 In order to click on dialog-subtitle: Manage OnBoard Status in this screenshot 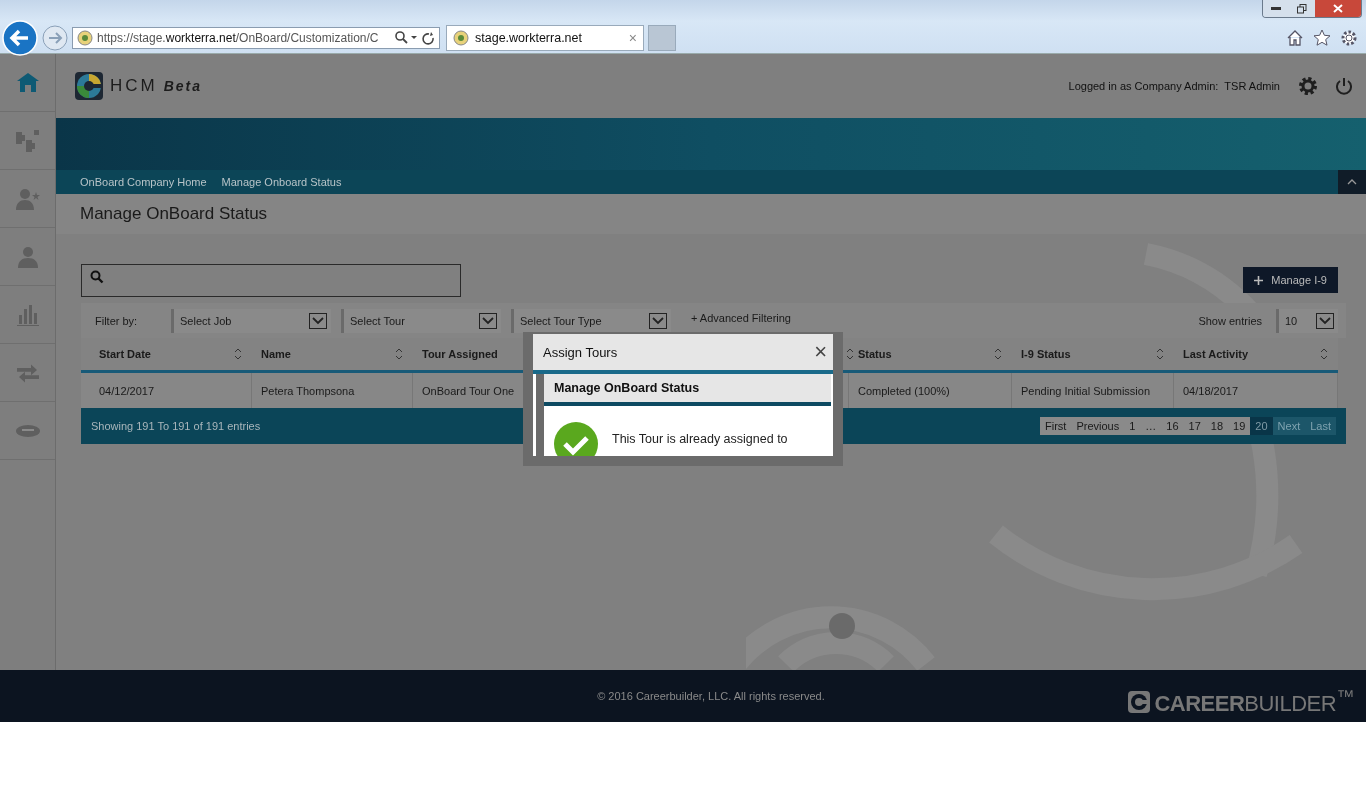, I will do `click(627, 388)`.